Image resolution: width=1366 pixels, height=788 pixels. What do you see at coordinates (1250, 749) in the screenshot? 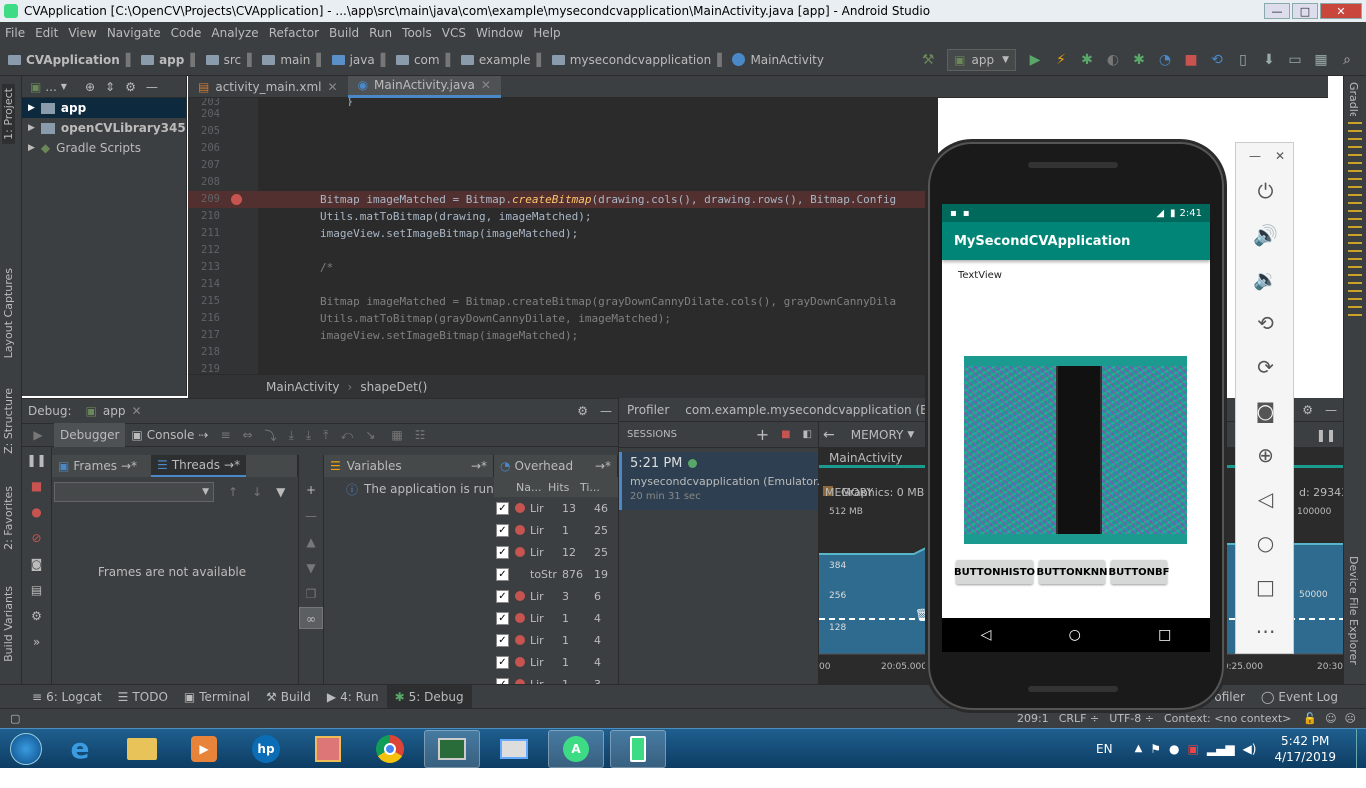
I see `volume-icon: ◀)` at bounding box center [1250, 749].